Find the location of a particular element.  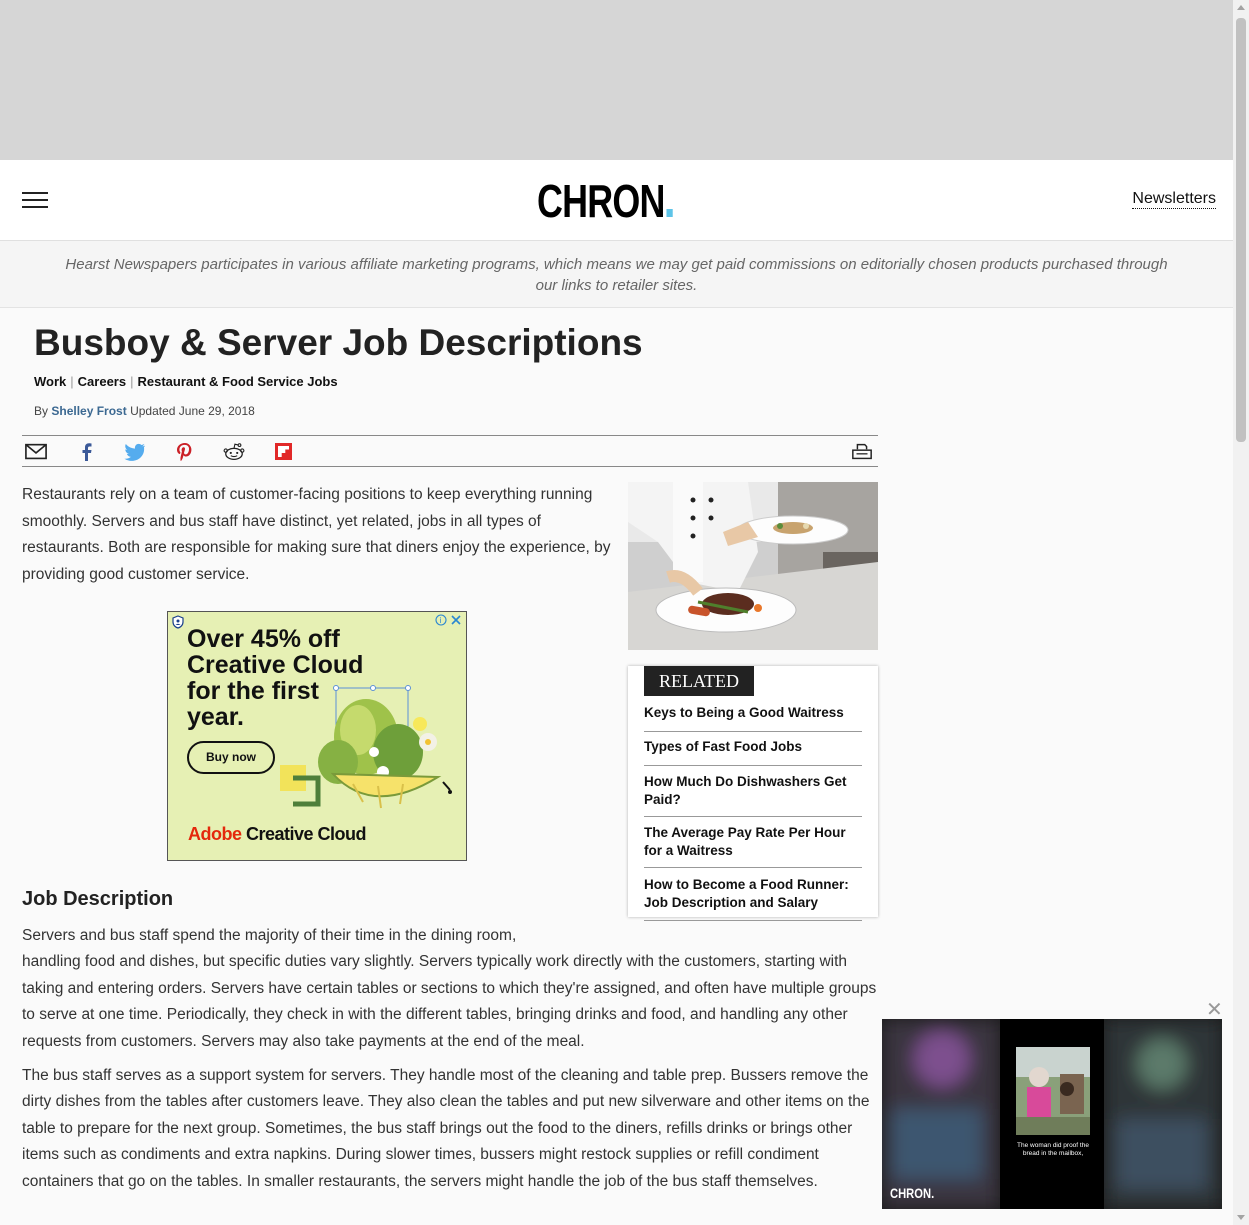

related-item-fast-food-jobs: Types of Fast Food Jobs is located at coordinates (753, 749).